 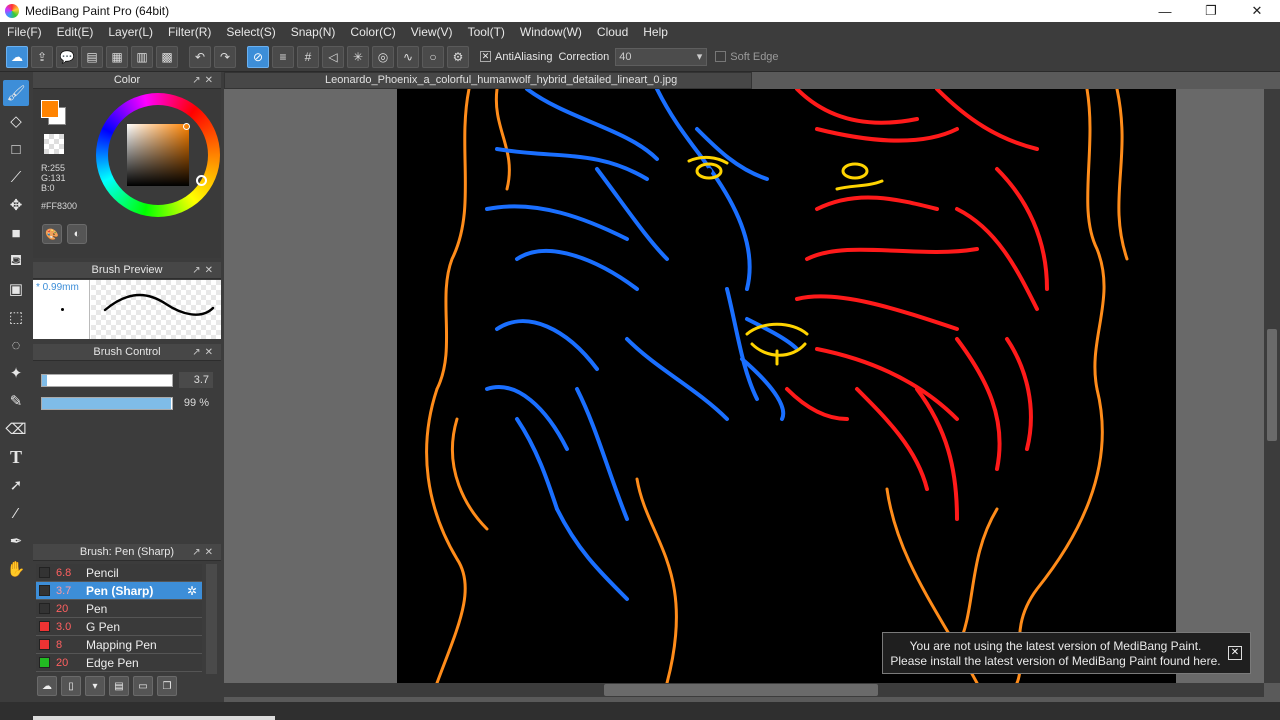 I want to click on color-settings-icon: ◐, so click(x=77, y=234).